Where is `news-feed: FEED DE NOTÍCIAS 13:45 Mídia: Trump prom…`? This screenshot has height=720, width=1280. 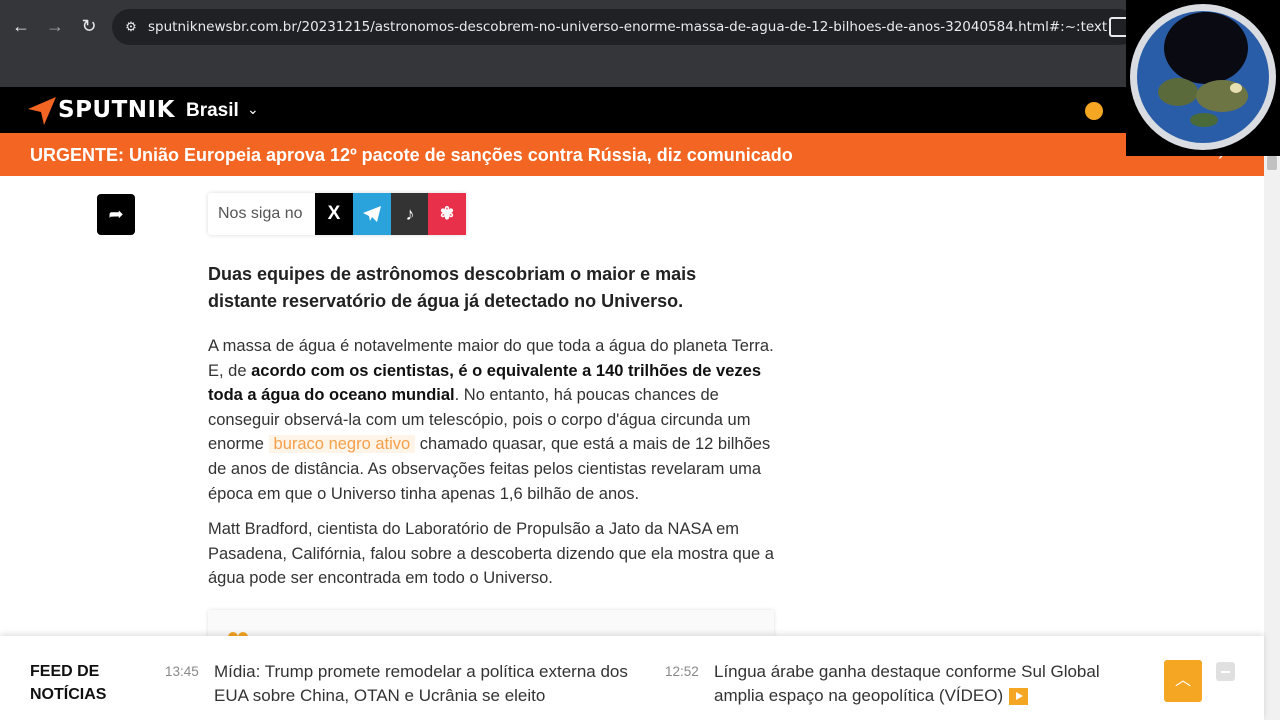 news-feed: FEED DE NOTÍCIAS 13:45 Mídia: Trump prom… is located at coordinates (632, 678).